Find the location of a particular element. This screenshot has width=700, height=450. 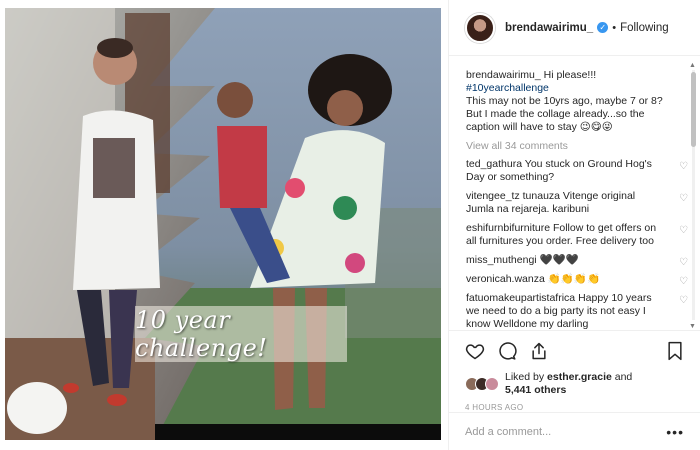

likes-and: and is located at coordinates (623, 377).